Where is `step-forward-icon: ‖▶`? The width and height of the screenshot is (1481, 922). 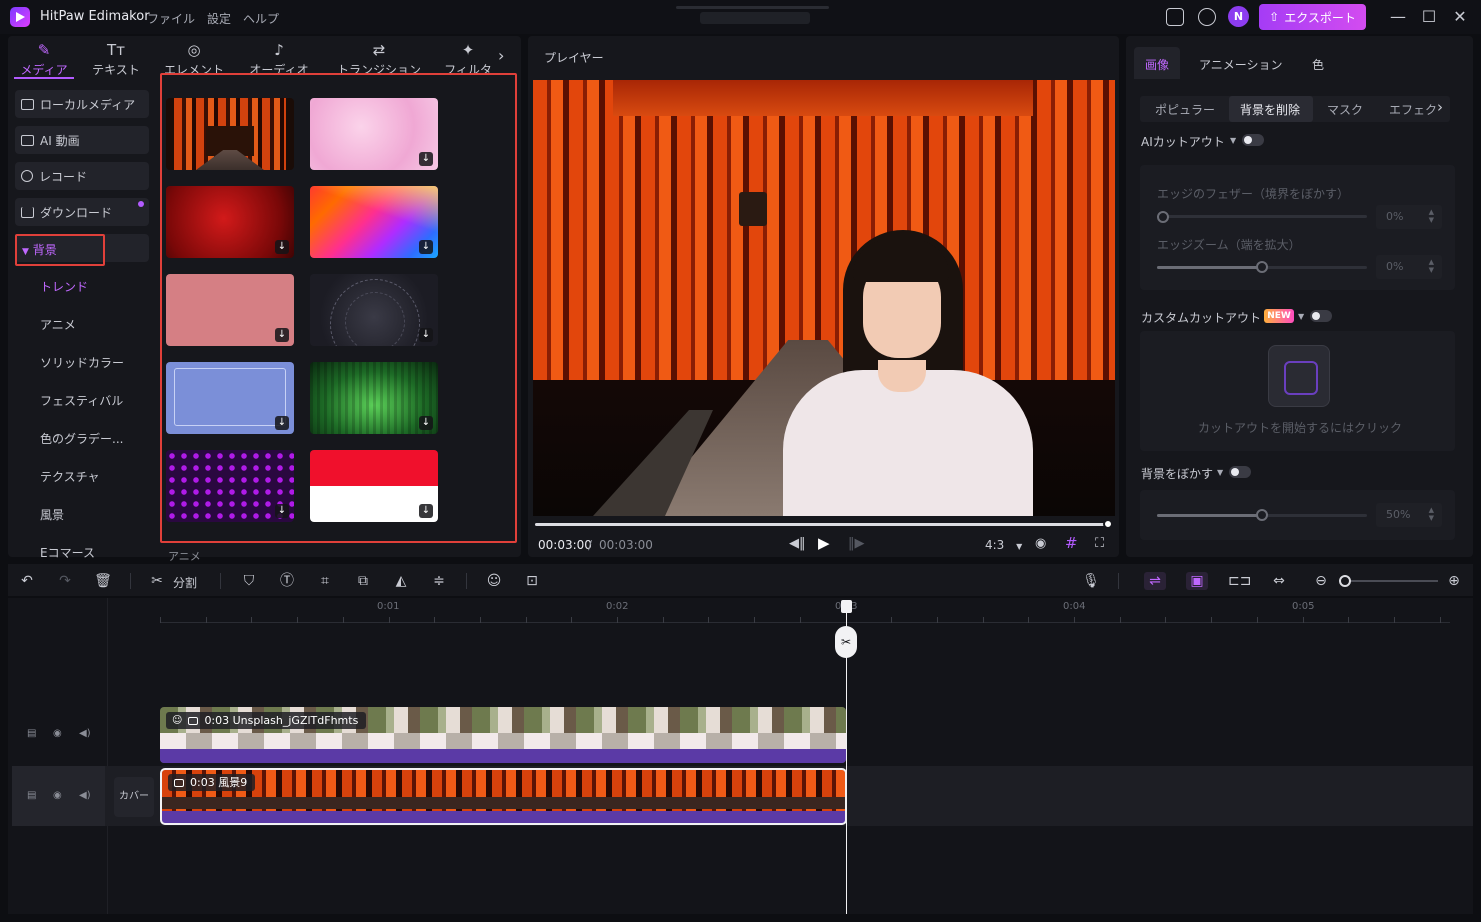
step-forward-icon: ‖▶ is located at coordinates (856, 543).